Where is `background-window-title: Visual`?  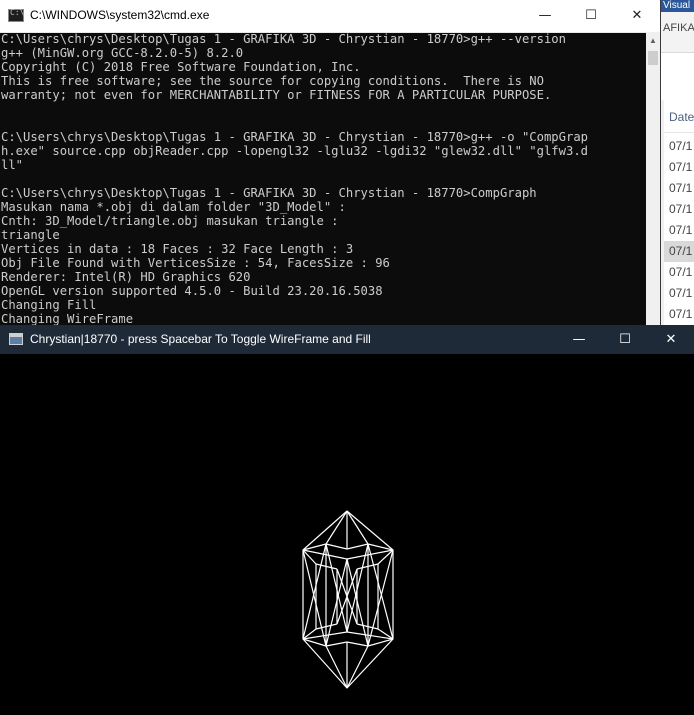
background-window-title: Visual is located at coordinates (677, 6).